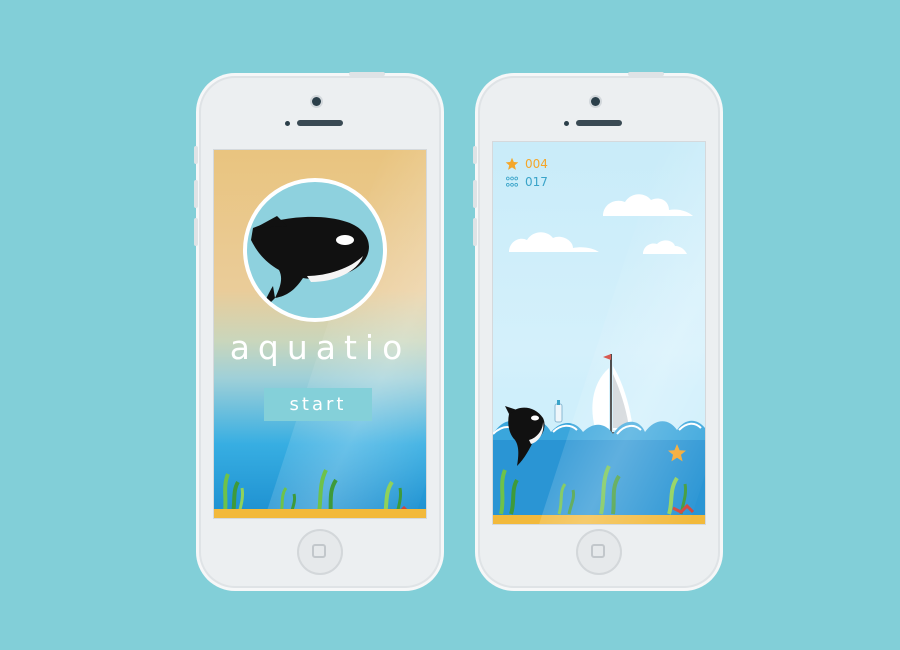 This screenshot has height=650, width=900. Describe the element at coordinates (318, 404) in the screenshot. I see `start-button: start` at that location.